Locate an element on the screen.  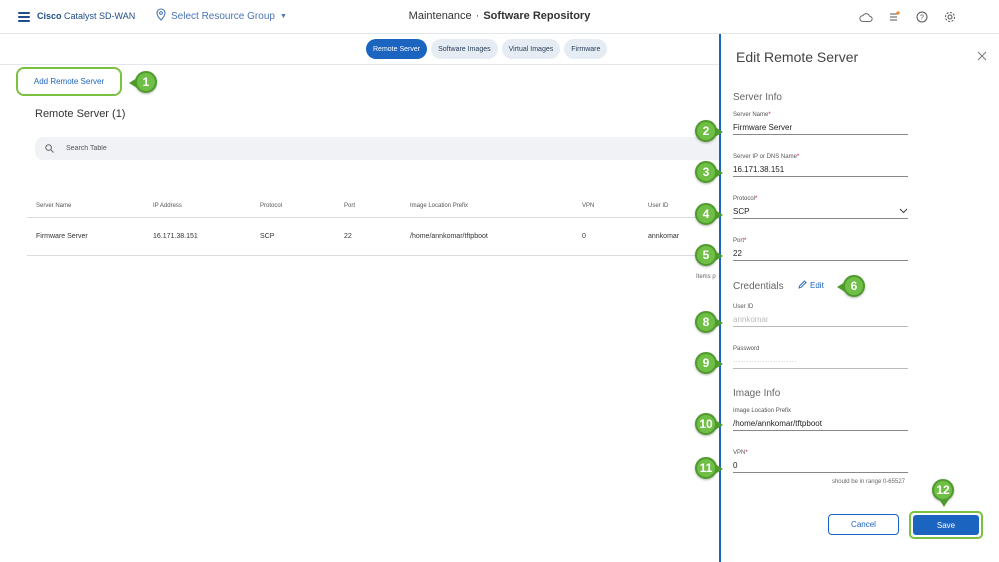
cell-ip-address: 16.171.38.151 is located at coordinates (197, 236).